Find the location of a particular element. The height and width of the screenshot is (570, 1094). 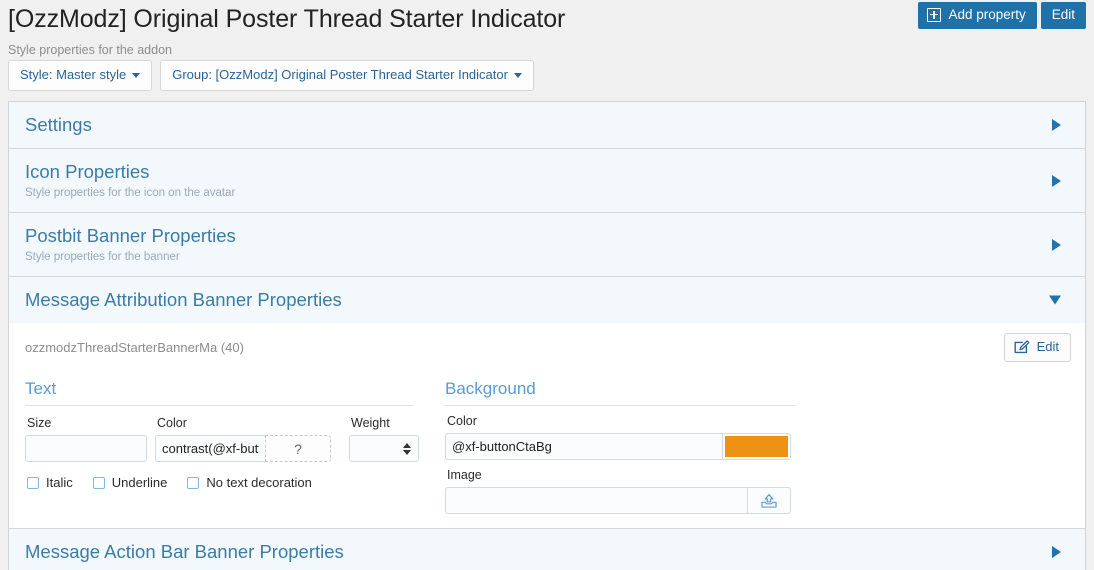

background-color-label: Color is located at coordinates (462, 421).